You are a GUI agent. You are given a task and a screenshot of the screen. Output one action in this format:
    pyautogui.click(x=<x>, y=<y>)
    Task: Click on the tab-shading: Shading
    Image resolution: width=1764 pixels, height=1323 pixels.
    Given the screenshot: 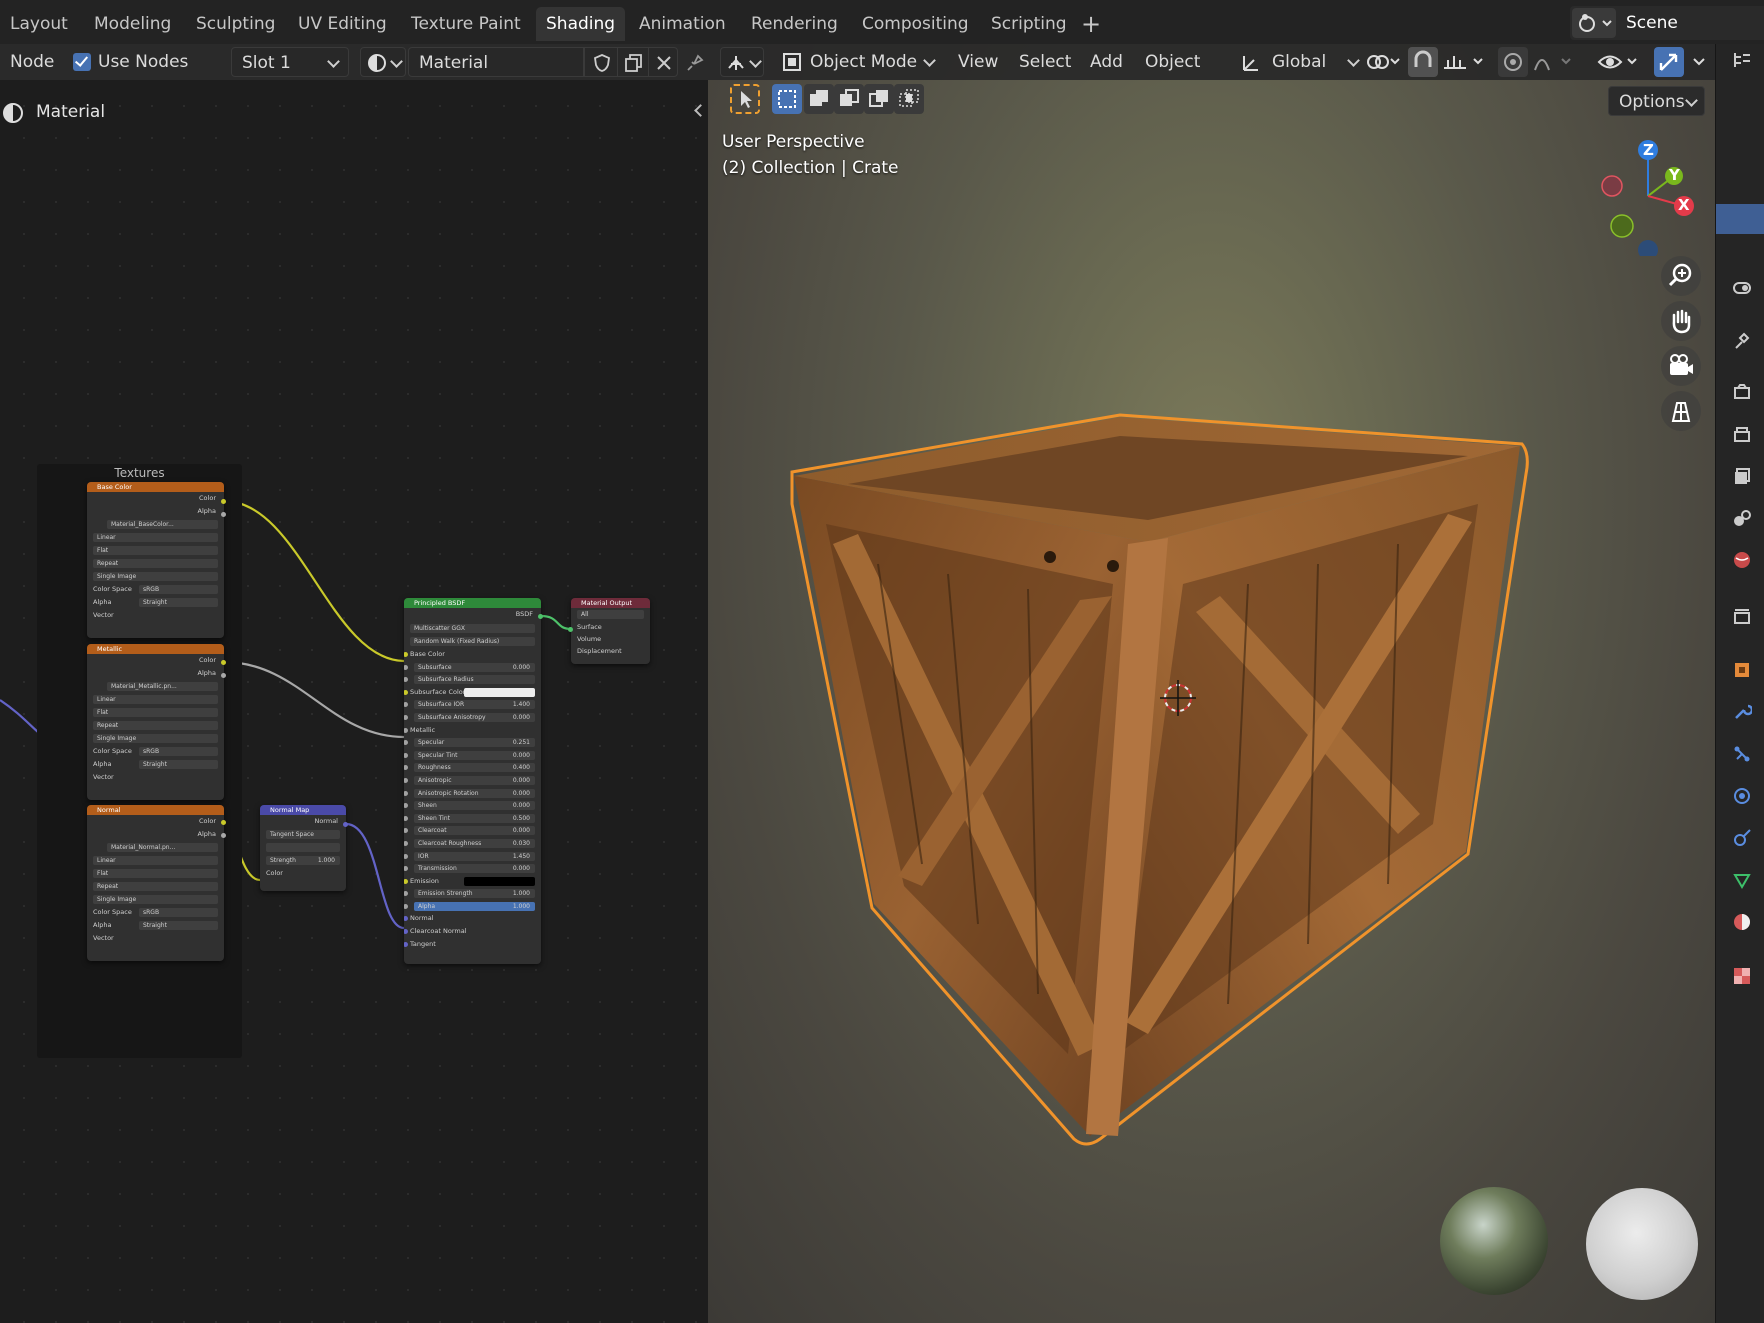 What is the action you would take?
    pyautogui.click(x=581, y=24)
    